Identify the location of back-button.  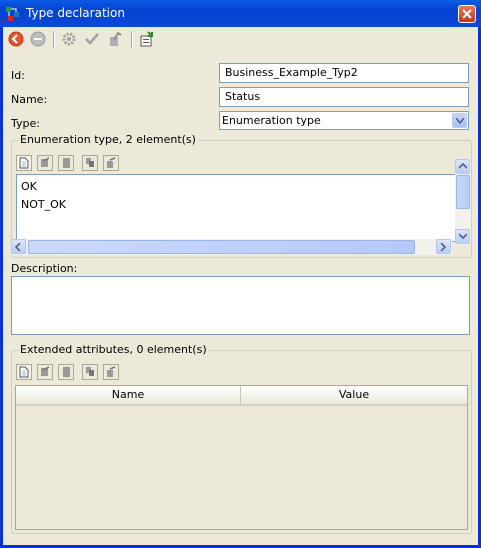
(16, 39).